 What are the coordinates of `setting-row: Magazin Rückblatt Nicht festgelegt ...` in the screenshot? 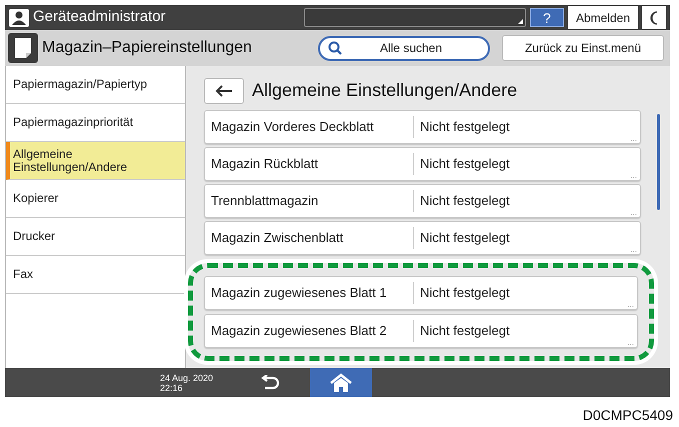 It's located at (422, 164).